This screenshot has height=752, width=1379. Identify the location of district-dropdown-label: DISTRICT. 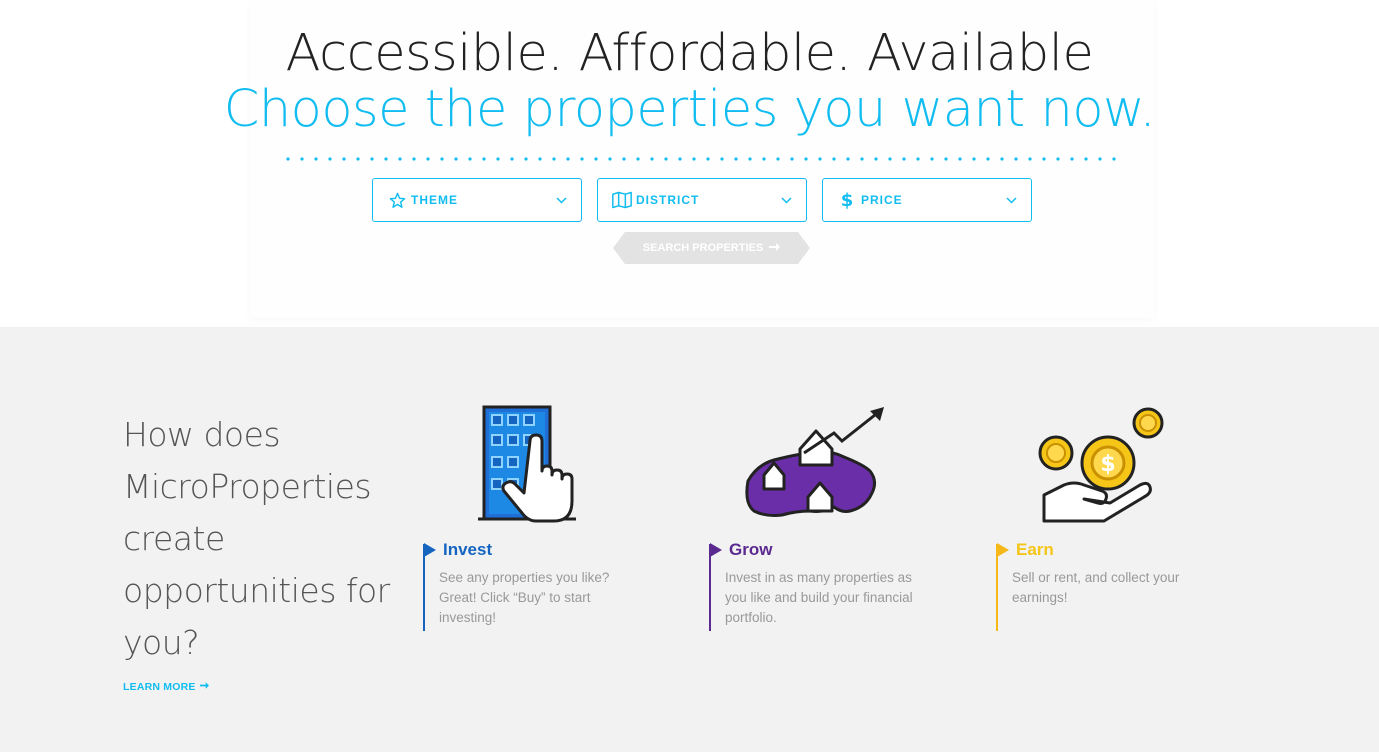
(668, 200).